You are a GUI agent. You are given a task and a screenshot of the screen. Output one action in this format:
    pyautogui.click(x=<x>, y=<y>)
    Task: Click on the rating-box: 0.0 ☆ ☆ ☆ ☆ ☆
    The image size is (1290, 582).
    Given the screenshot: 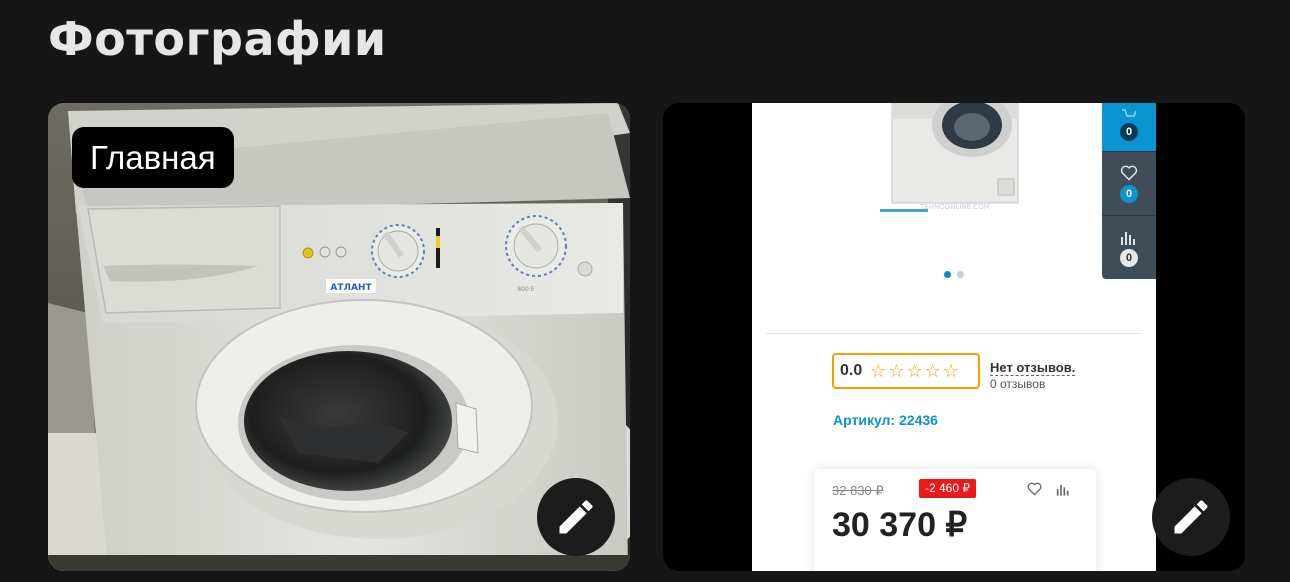 What is the action you would take?
    pyautogui.click(x=906, y=371)
    